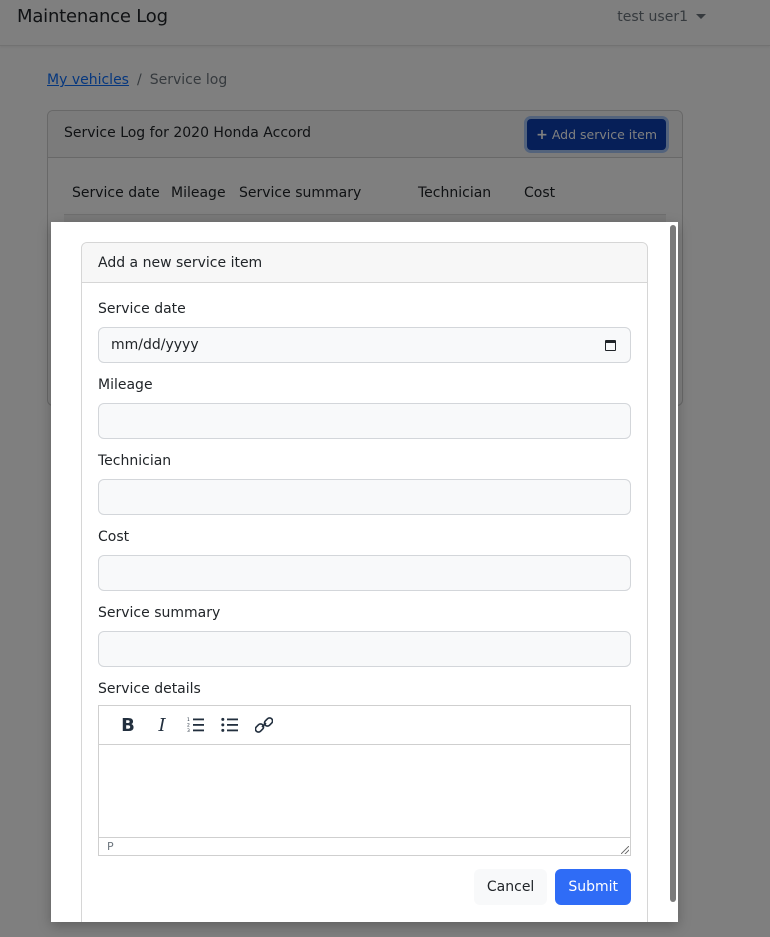 The width and height of the screenshot is (770, 937). I want to click on mileage-label: Mileage, so click(125, 385).